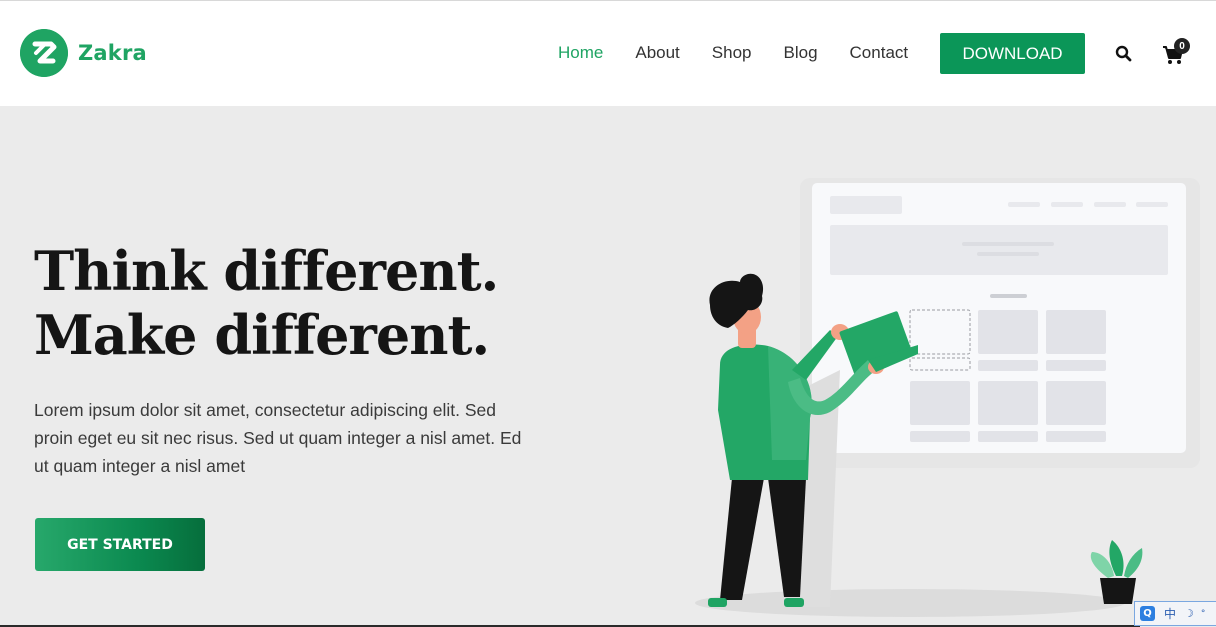 This screenshot has height=627, width=1216. Describe the element at coordinates (1124, 54) in the screenshot. I see `search-icon` at that location.